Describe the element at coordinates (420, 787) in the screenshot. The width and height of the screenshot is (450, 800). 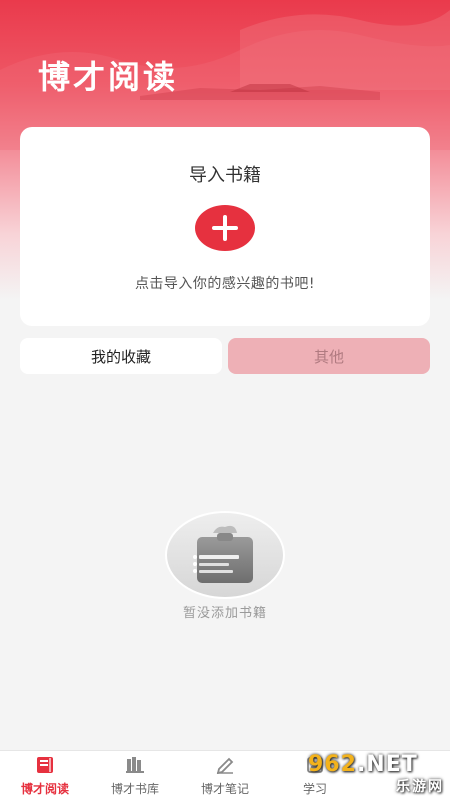
I see `watermark-site-name: 乐游网` at that location.